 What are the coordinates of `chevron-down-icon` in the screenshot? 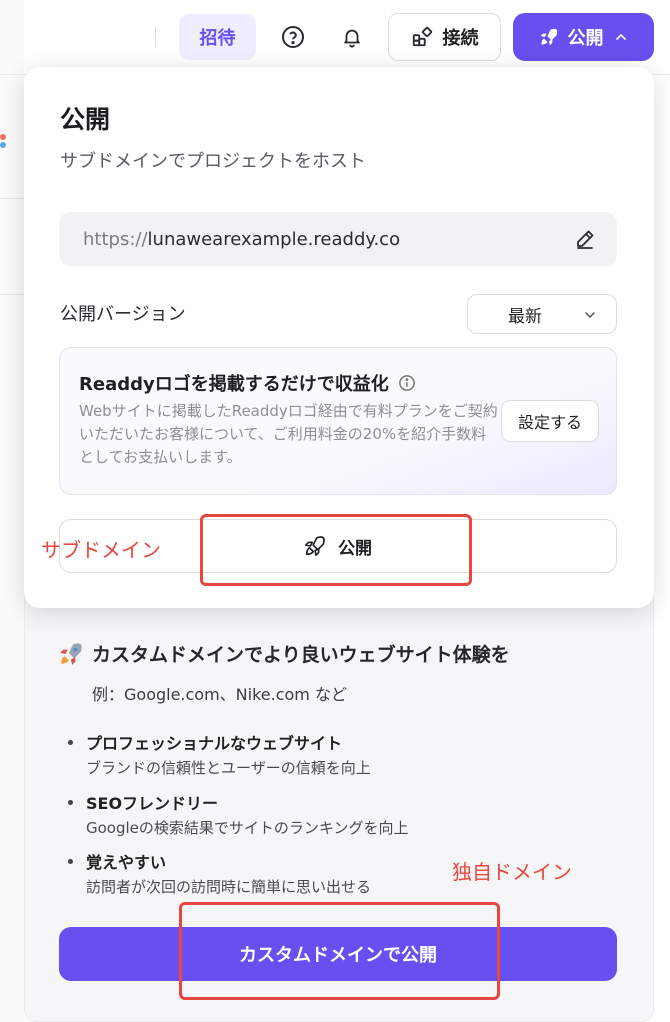 It's located at (590, 315).